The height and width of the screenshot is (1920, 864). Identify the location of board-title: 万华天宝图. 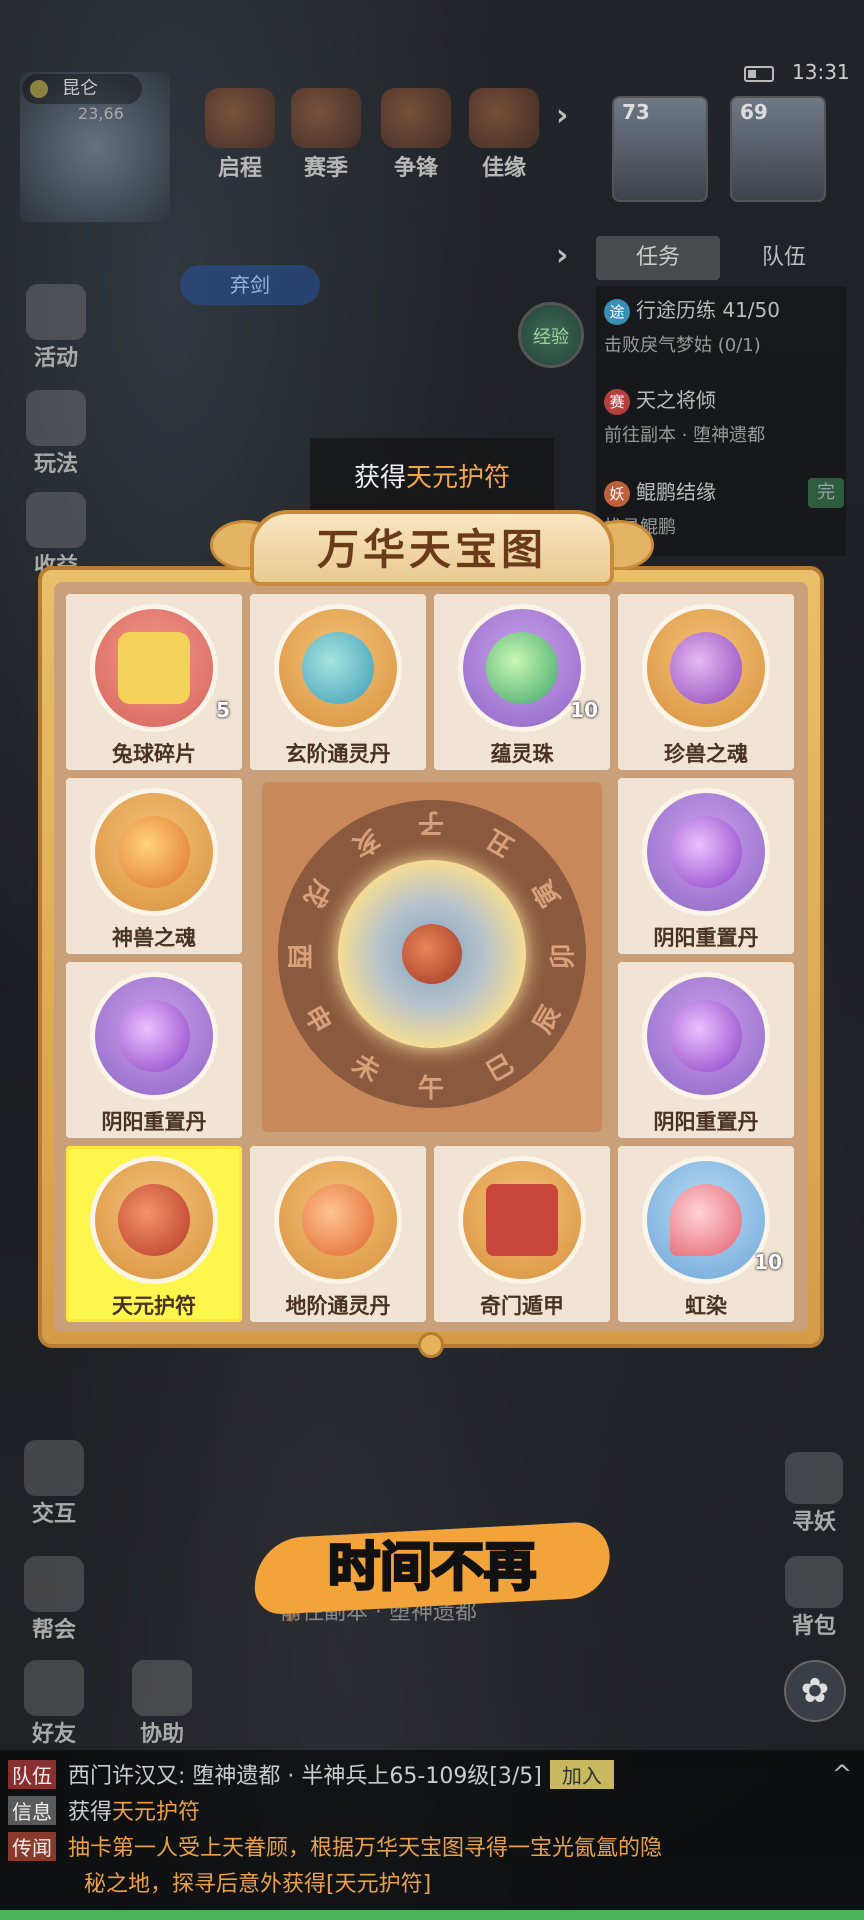
(432, 548).